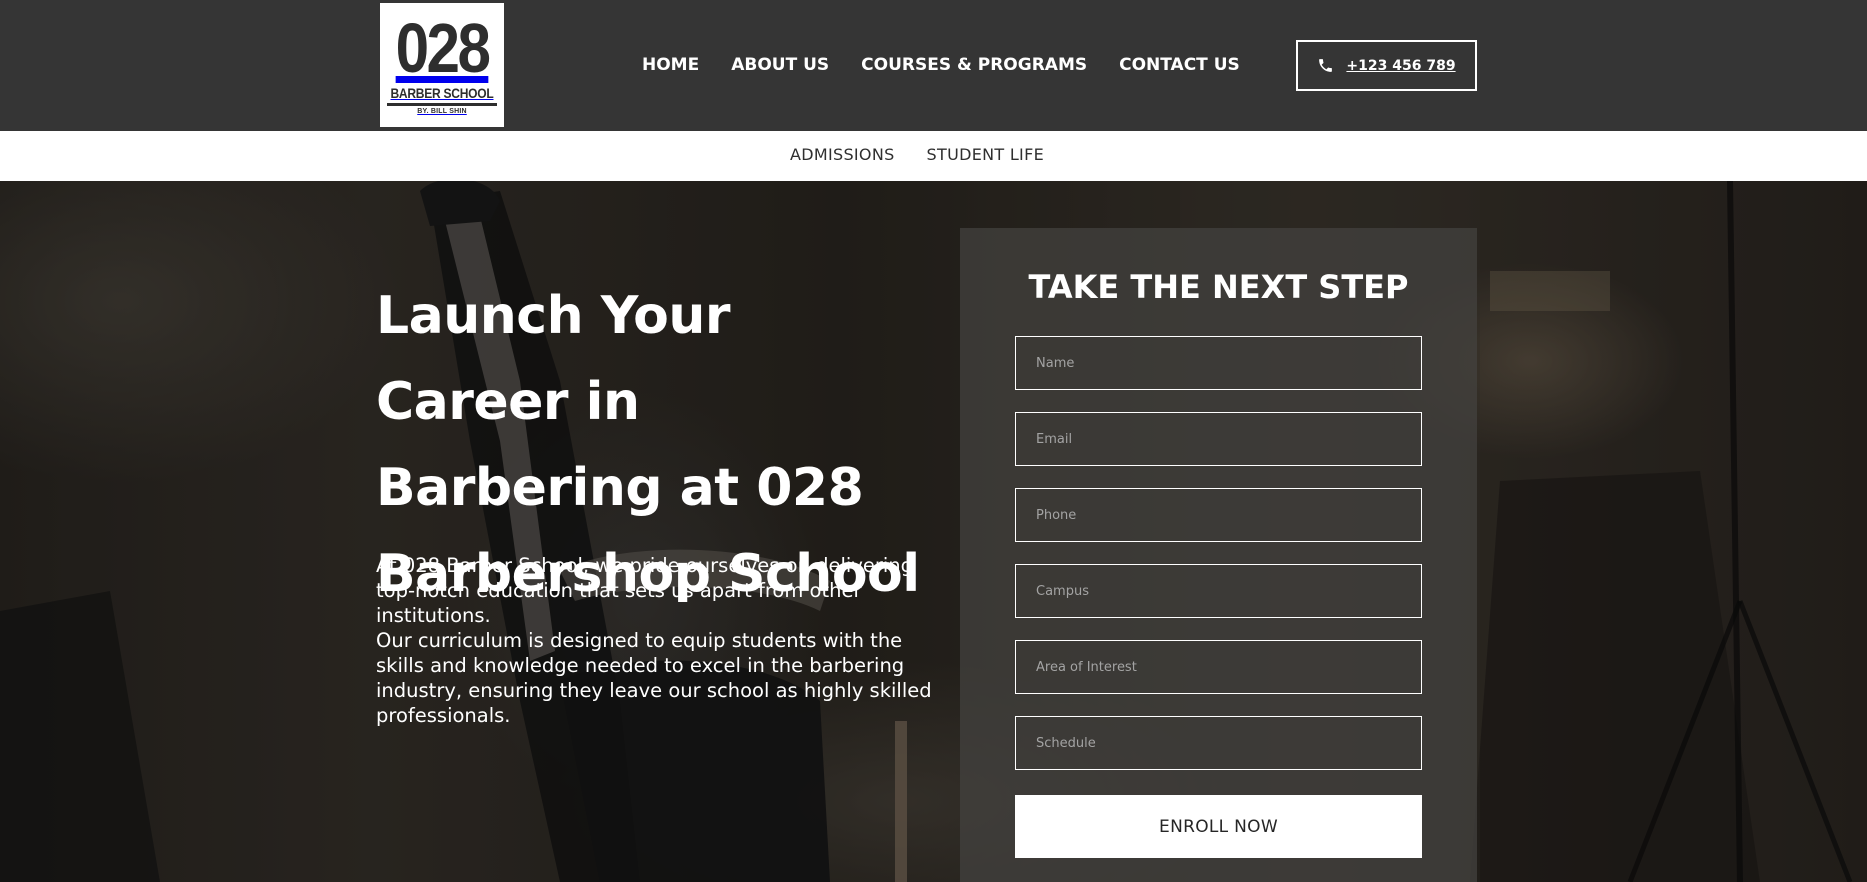  What do you see at coordinates (1218, 439) in the screenshot?
I see `email-field` at bounding box center [1218, 439].